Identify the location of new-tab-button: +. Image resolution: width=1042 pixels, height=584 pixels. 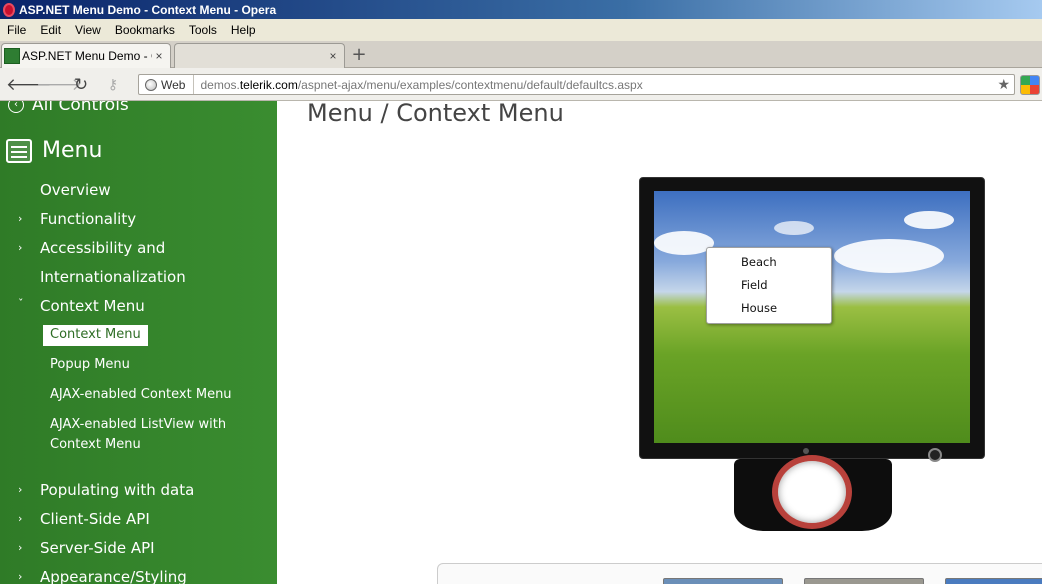
(359, 55).